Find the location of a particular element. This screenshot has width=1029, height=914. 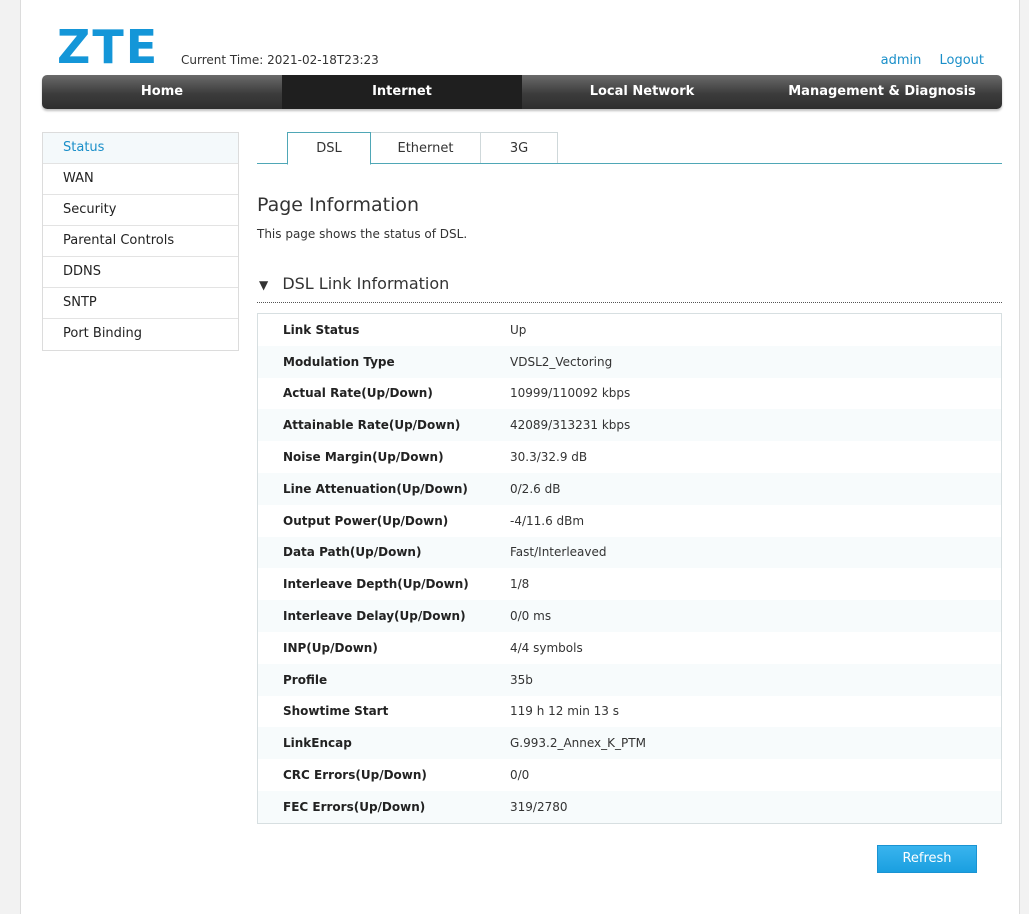

table-row: CRC Errors(Up/Down) 0/0 is located at coordinates (629, 775).